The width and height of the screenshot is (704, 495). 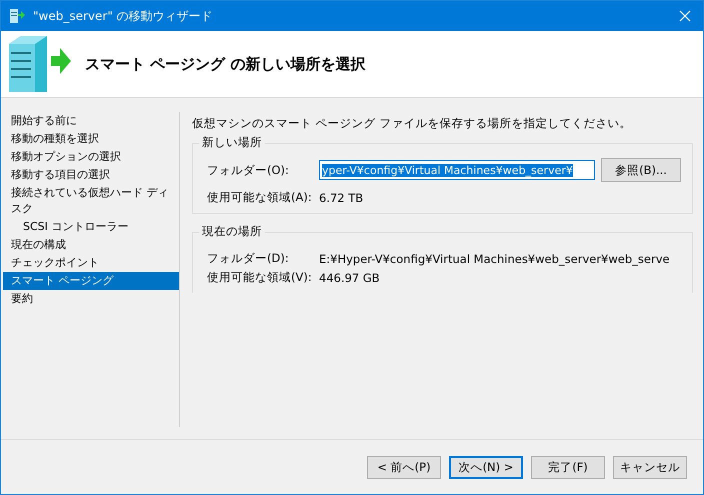 What do you see at coordinates (457, 170) in the screenshot?
I see `folder-input-field: yper-V¥config¥Virtual Machines¥web_server¥` at bounding box center [457, 170].